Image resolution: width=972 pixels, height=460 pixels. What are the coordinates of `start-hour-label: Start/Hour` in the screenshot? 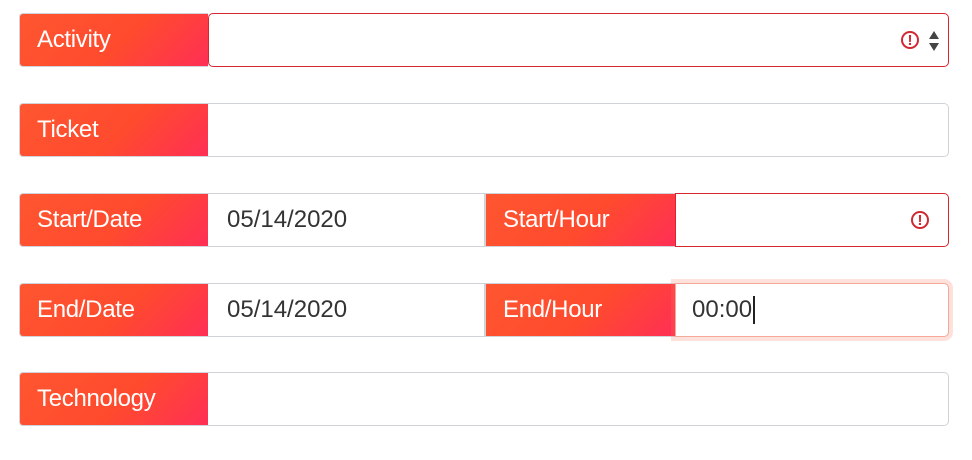 It's located at (580, 220).